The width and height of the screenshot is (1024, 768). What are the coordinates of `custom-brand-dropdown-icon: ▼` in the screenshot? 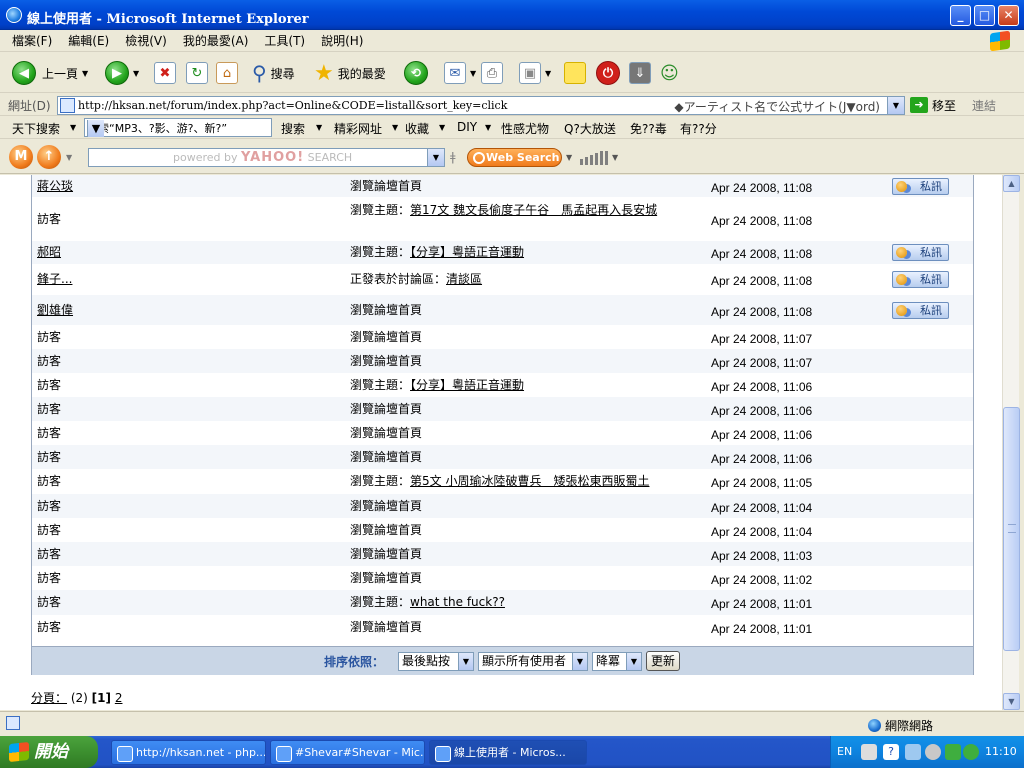 It's located at (73, 127).